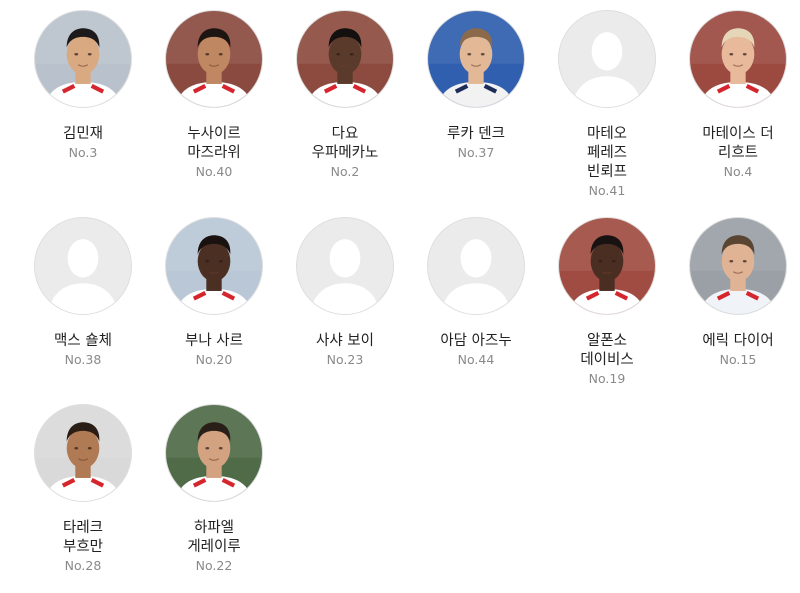 Image resolution: width=800 pixels, height=593 pixels. Describe the element at coordinates (83, 359) in the screenshot. I see `player-number: No.38` at that location.